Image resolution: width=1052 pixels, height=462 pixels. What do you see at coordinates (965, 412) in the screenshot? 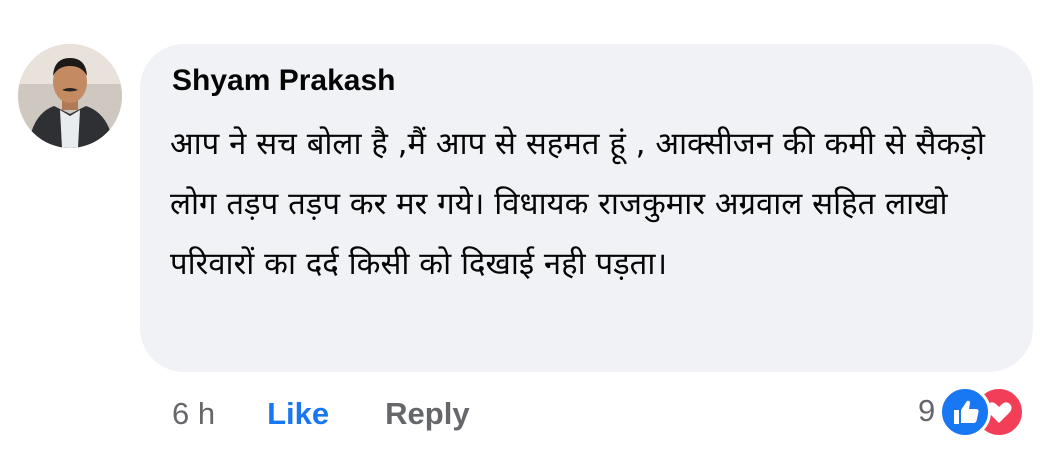
I see `like-icon` at bounding box center [965, 412].